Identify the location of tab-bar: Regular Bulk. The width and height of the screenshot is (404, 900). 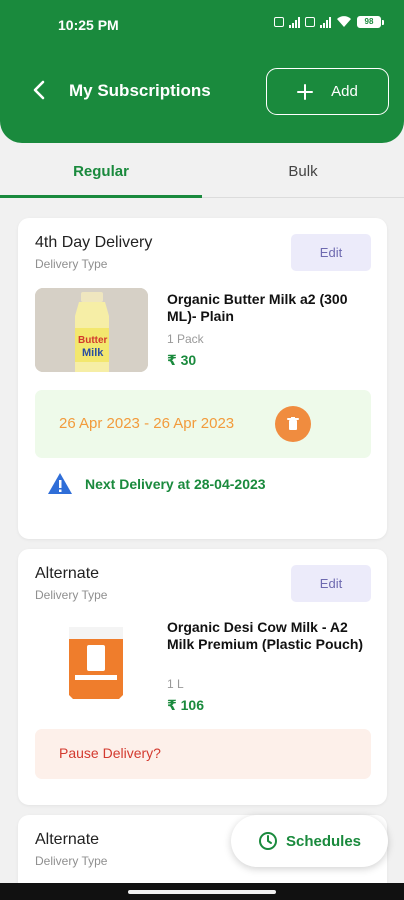
(202, 170).